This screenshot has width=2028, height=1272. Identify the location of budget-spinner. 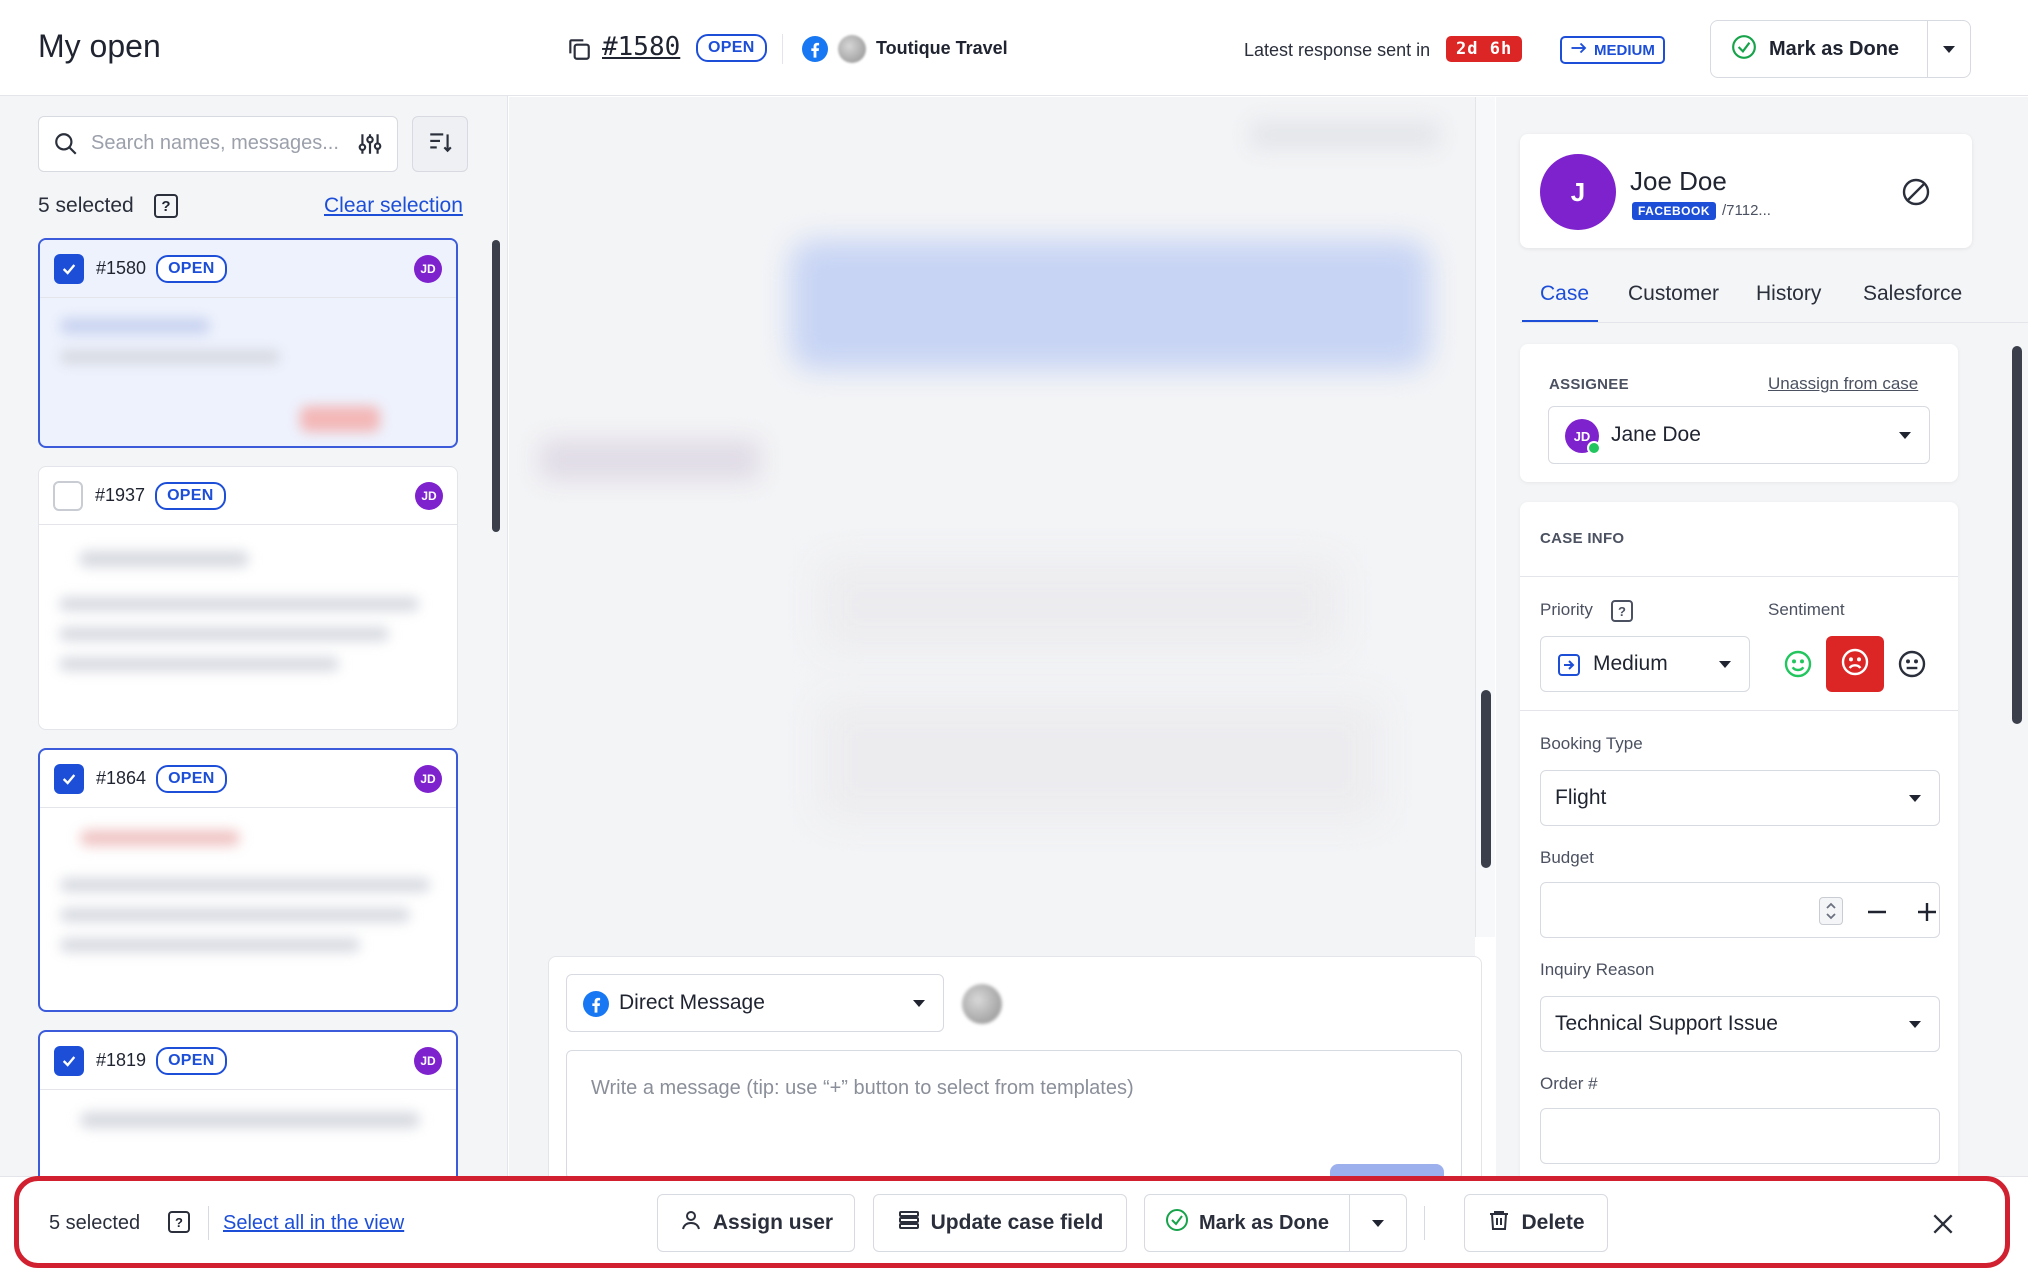
(1831, 911).